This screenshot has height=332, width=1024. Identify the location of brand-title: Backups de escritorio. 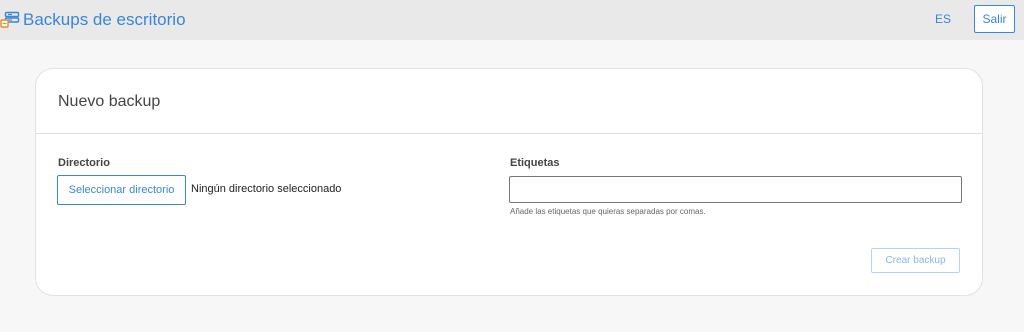
(104, 19).